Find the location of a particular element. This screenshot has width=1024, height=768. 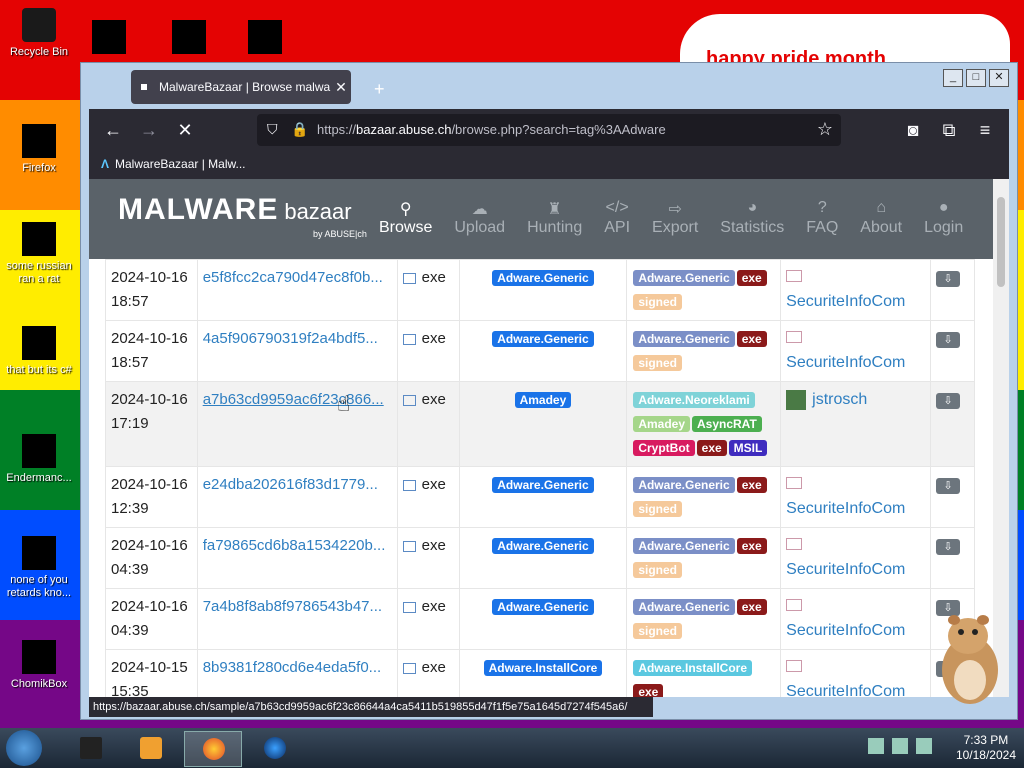

desktop-icon-chomikbox: ChomikBox is located at coordinates (39, 665).